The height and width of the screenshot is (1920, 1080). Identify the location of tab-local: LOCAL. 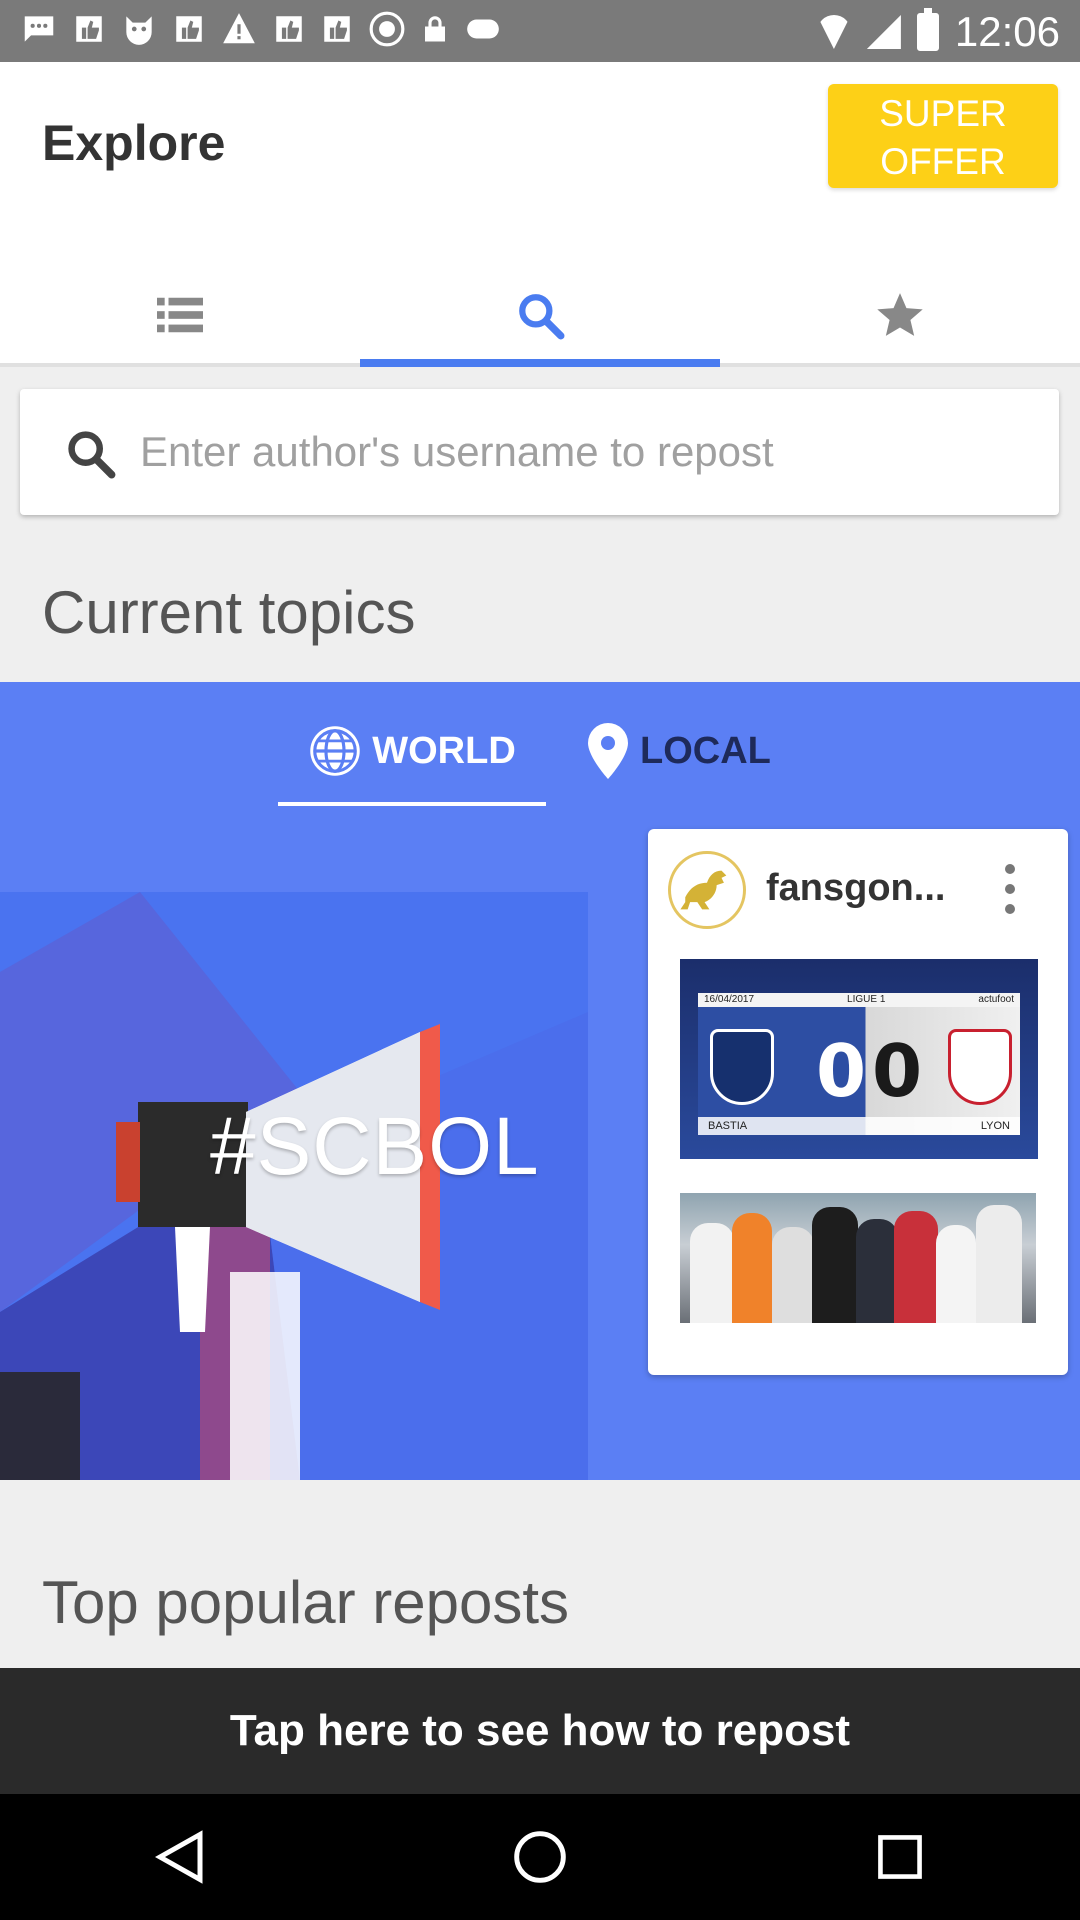
(678, 751).